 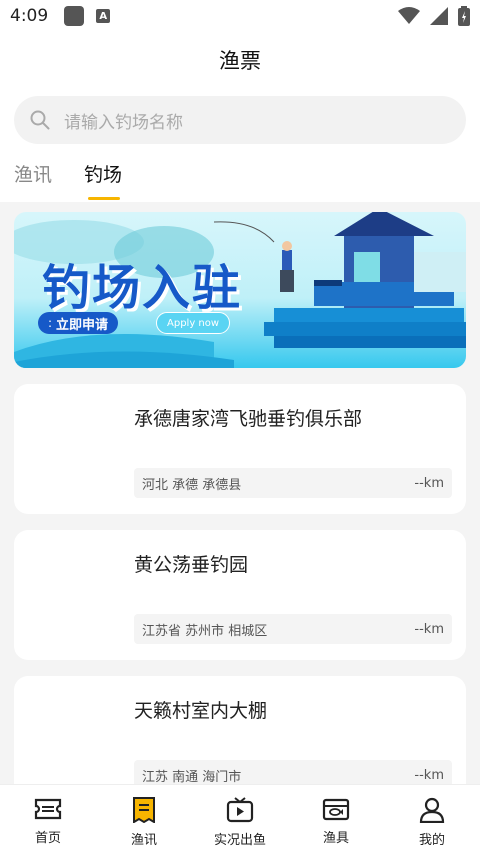 What do you see at coordinates (240, 16) in the screenshot?
I see `status-bar: 4:09 A` at bounding box center [240, 16].